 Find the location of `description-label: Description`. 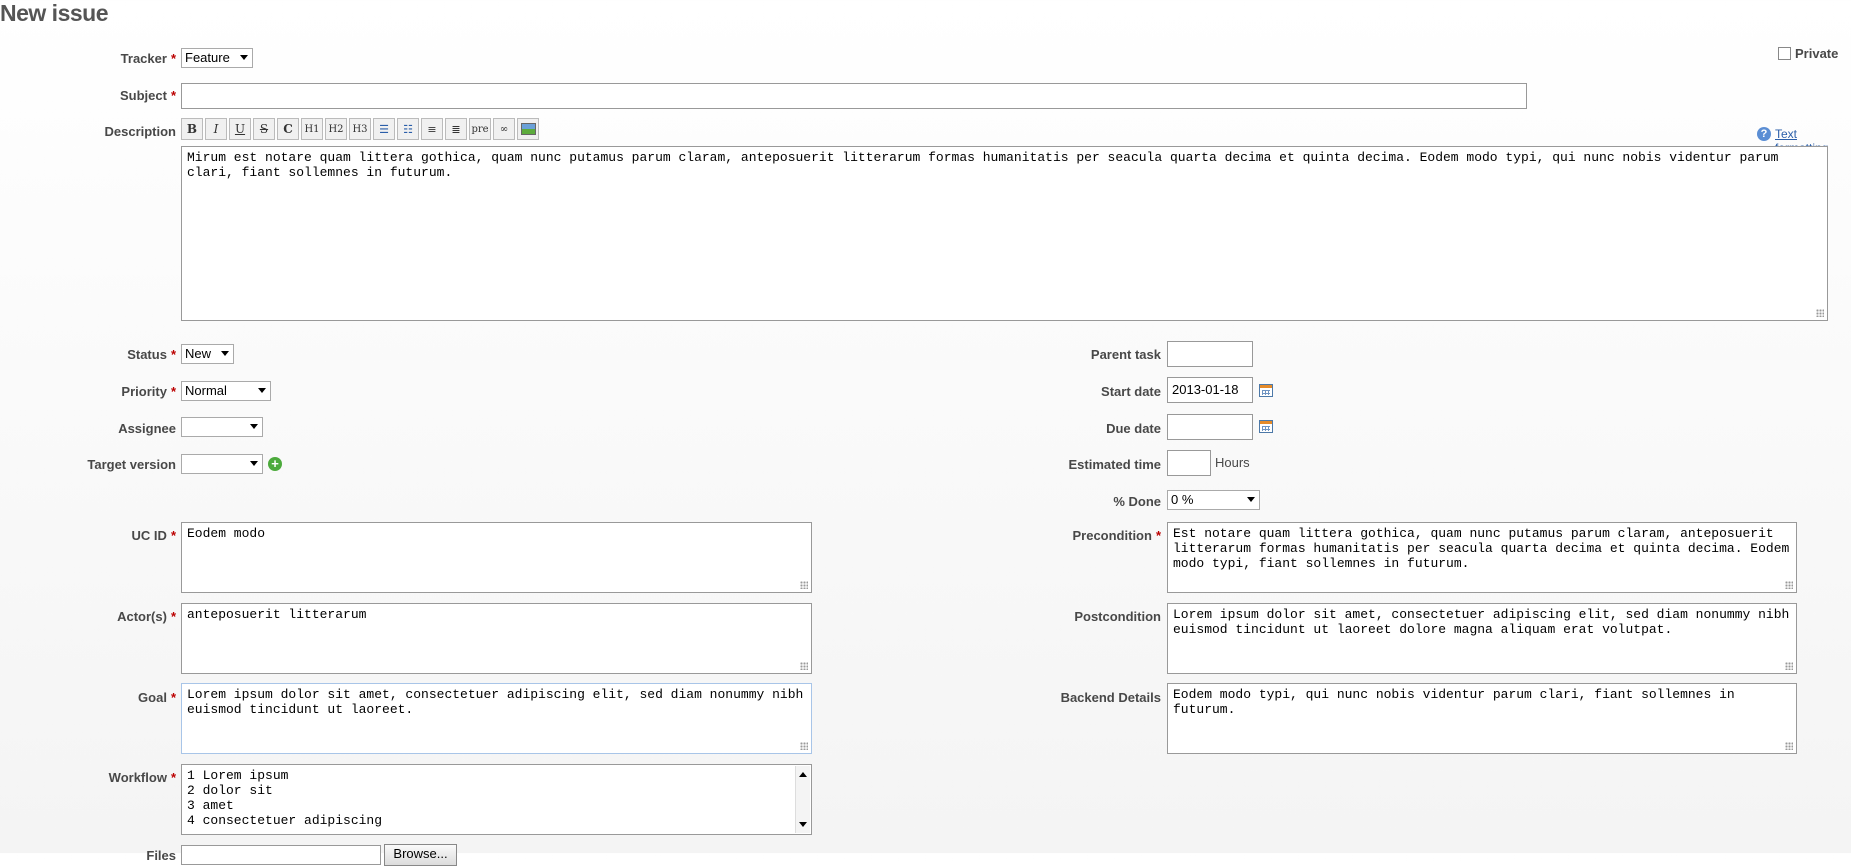

description-label: Description is located at coordinates (140, 131).